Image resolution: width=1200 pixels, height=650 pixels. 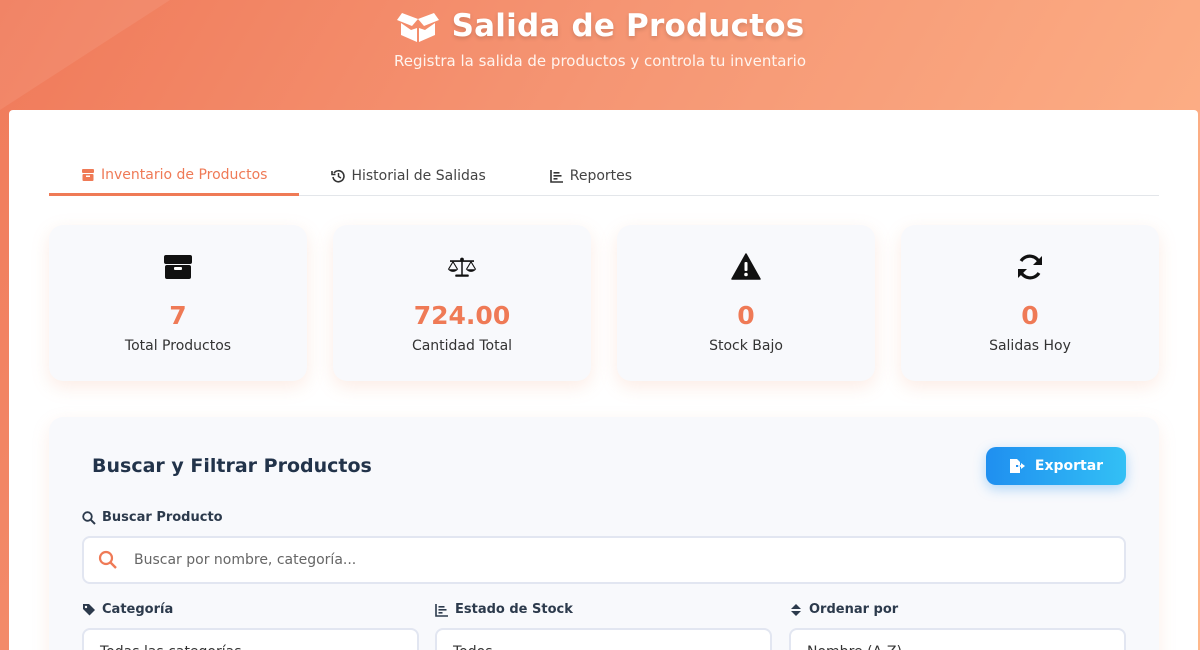 I want to click on stat-label: Cantidad Total, so click(x=462, y=346).